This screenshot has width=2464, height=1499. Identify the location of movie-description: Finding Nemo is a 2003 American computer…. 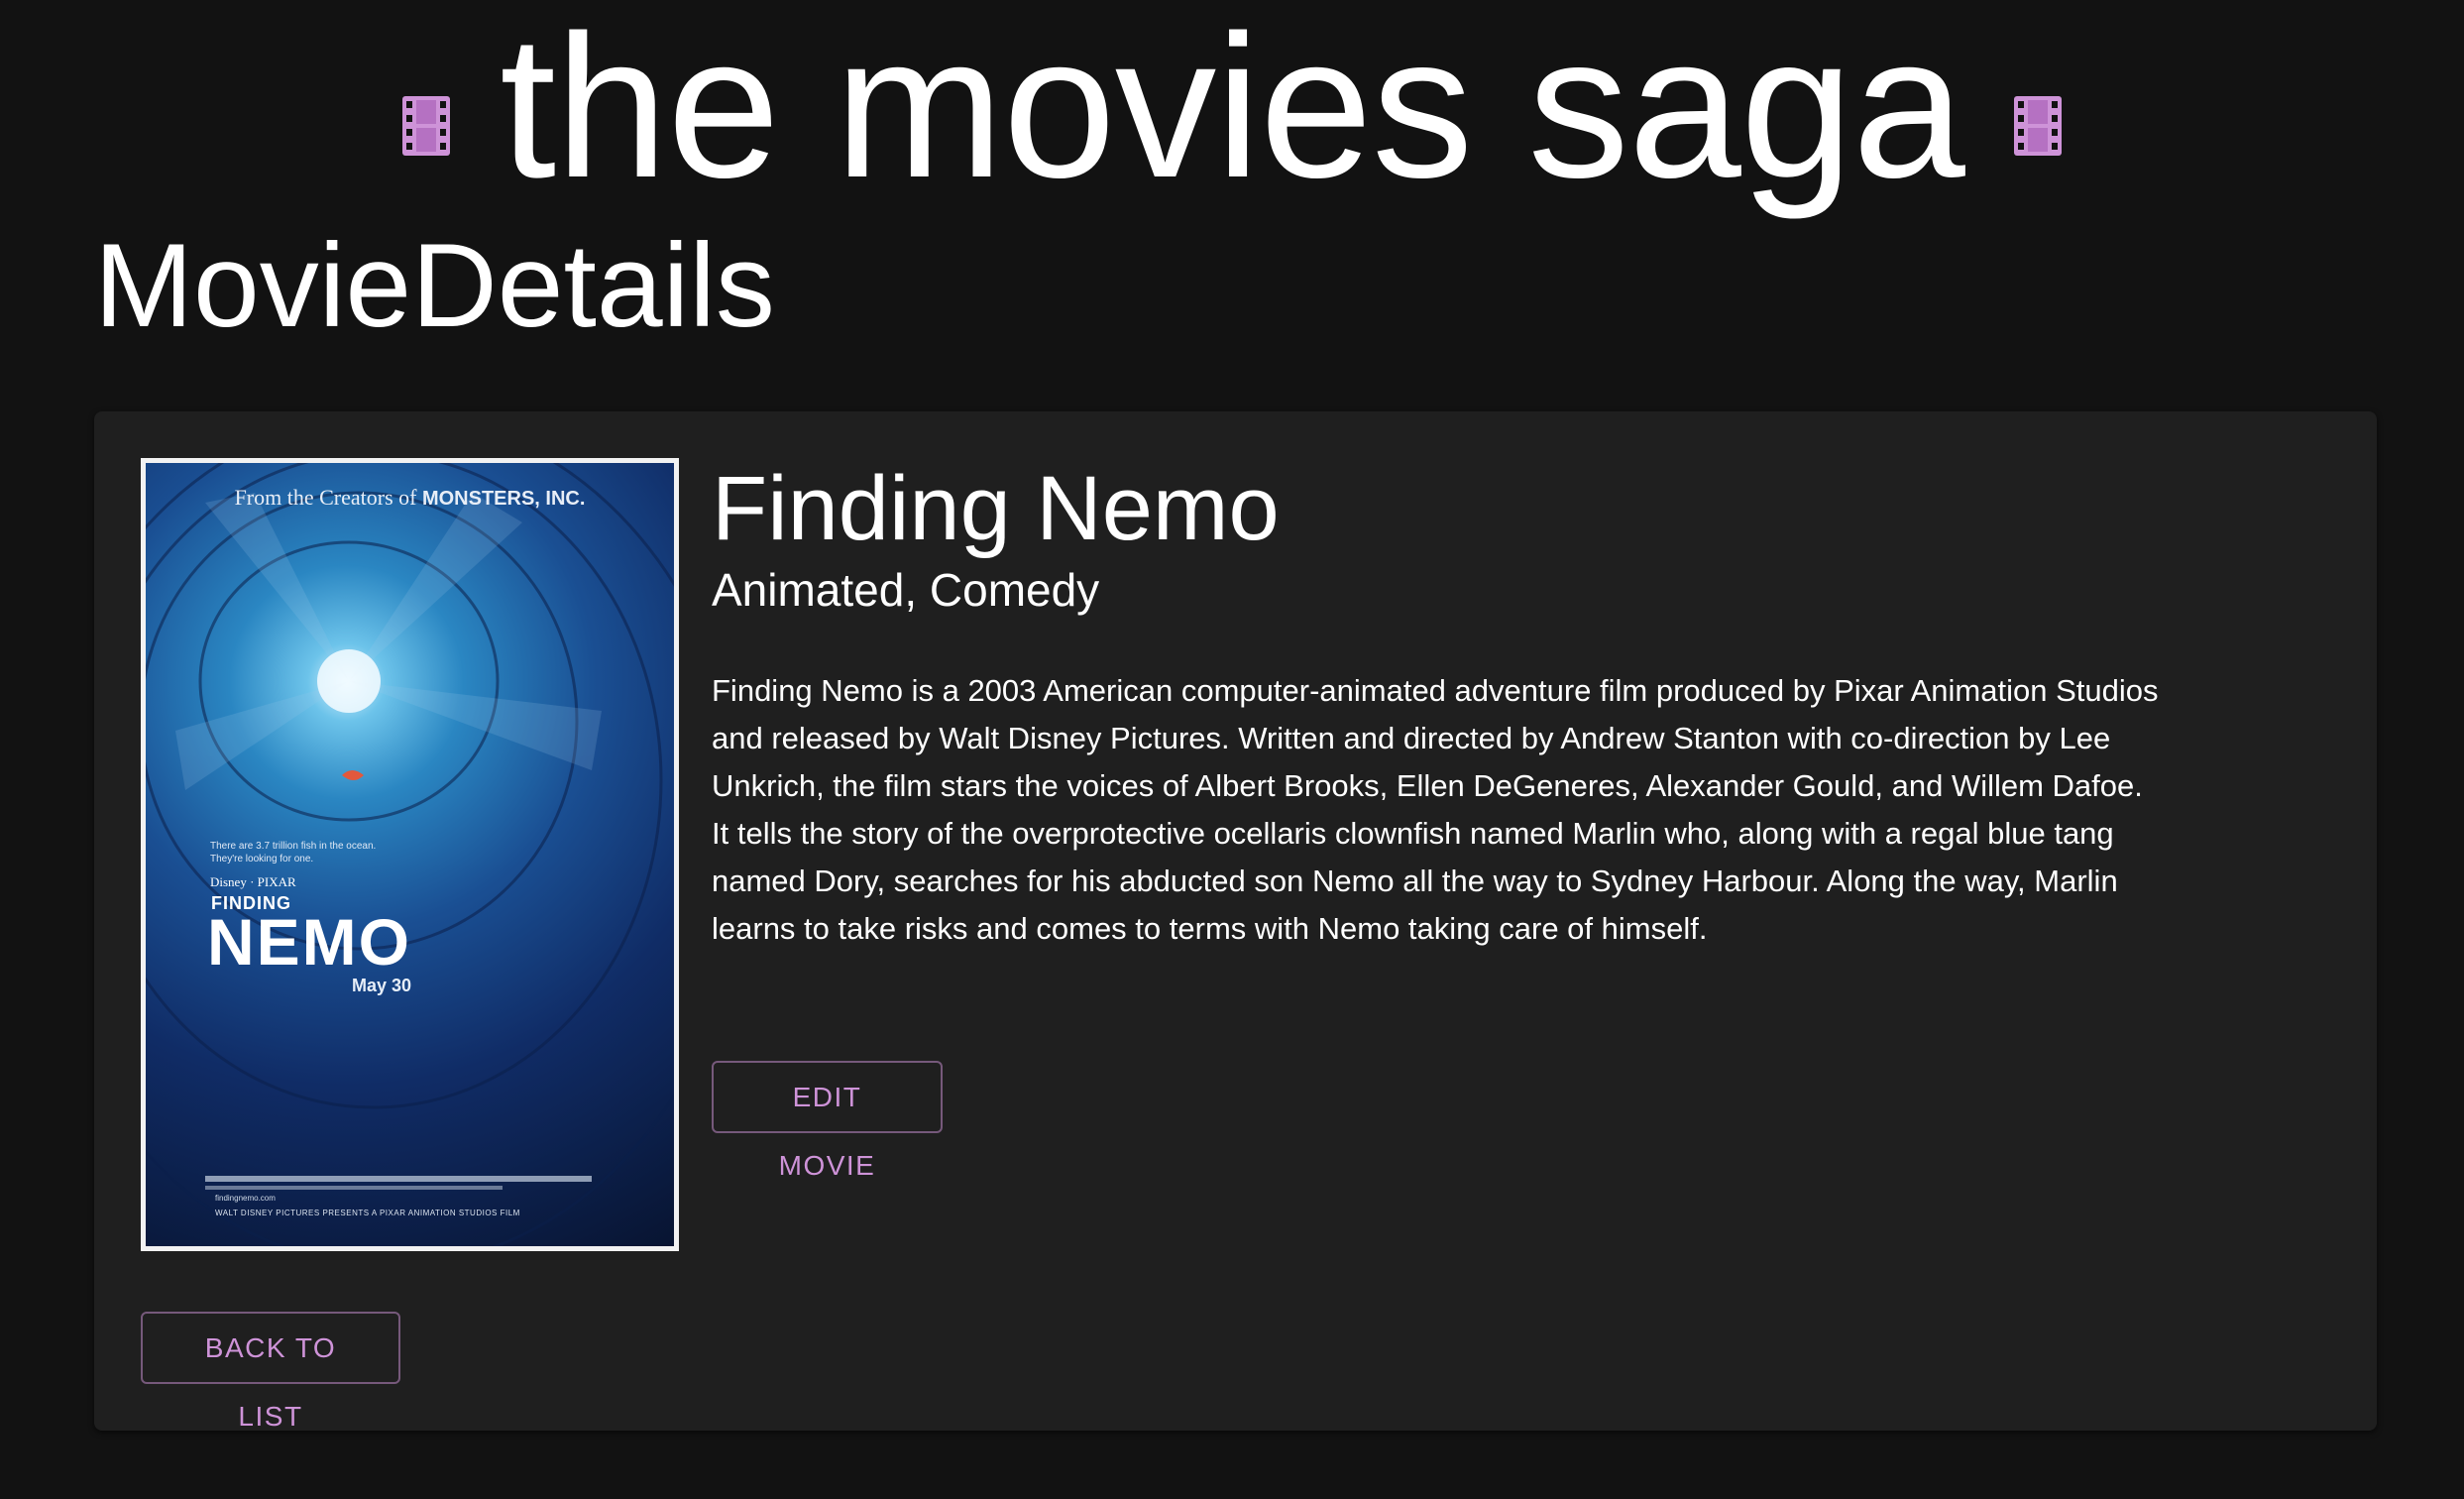
(1435, 810).